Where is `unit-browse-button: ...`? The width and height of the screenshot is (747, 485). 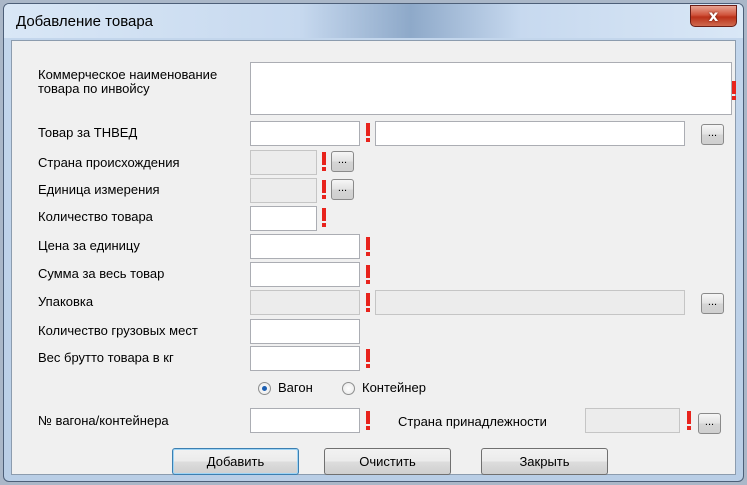 unit-browse-button: ... is located at coordinates (342, 189).